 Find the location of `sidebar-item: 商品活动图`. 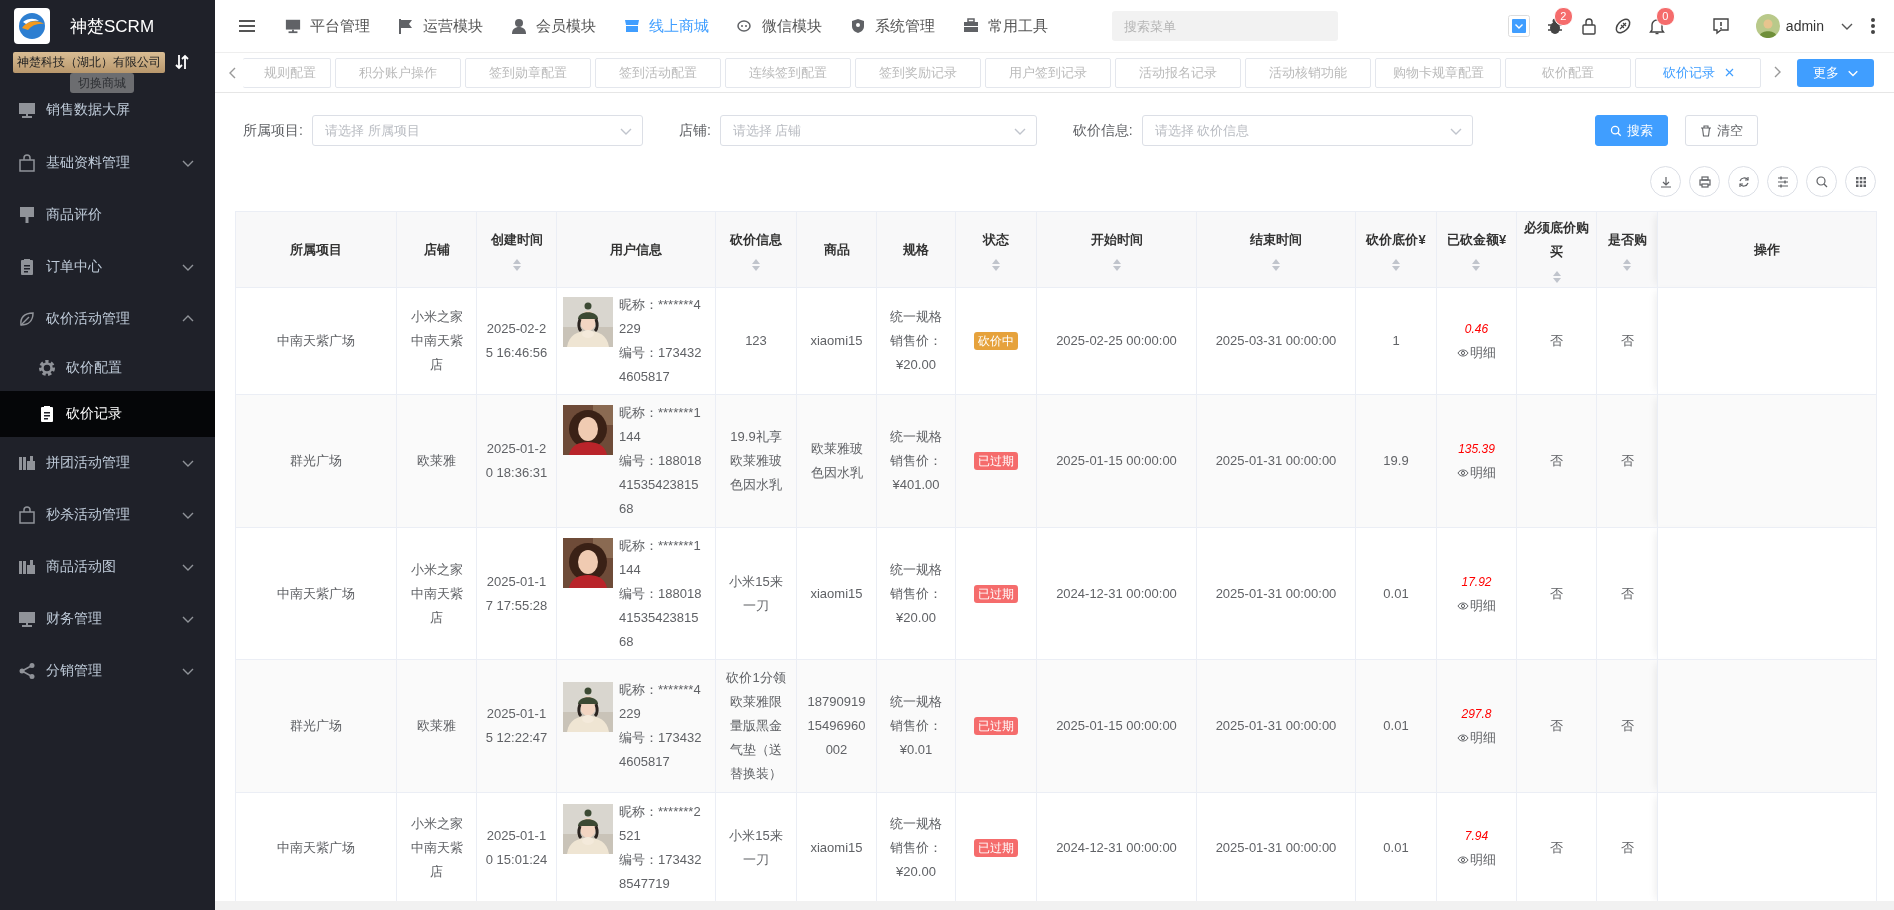

sidebar-item: 商品活动图 is located at coordinates (107, 567).